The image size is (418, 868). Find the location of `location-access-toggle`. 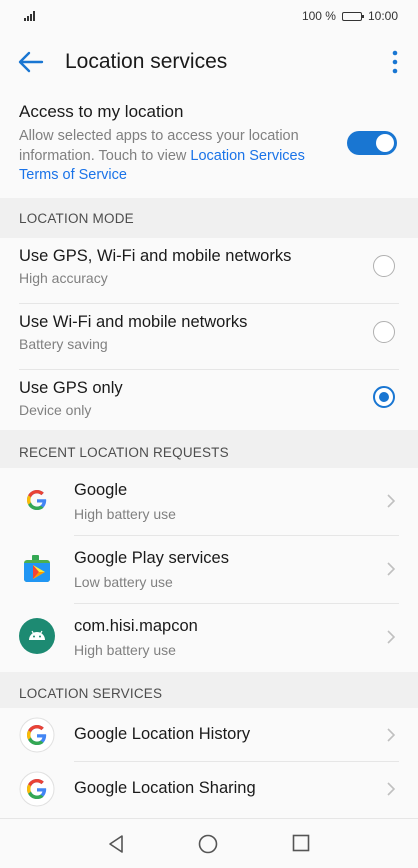

location-access-toggle is located at coordinates (372, 143).